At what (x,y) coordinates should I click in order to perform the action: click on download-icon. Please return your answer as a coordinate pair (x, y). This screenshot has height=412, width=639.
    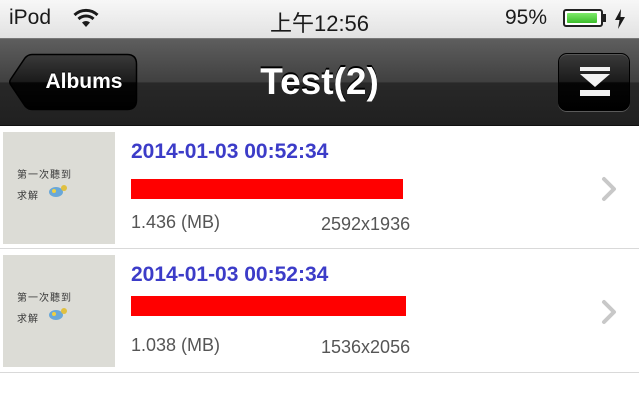
    Looking at the image, I should click on (595, 81).